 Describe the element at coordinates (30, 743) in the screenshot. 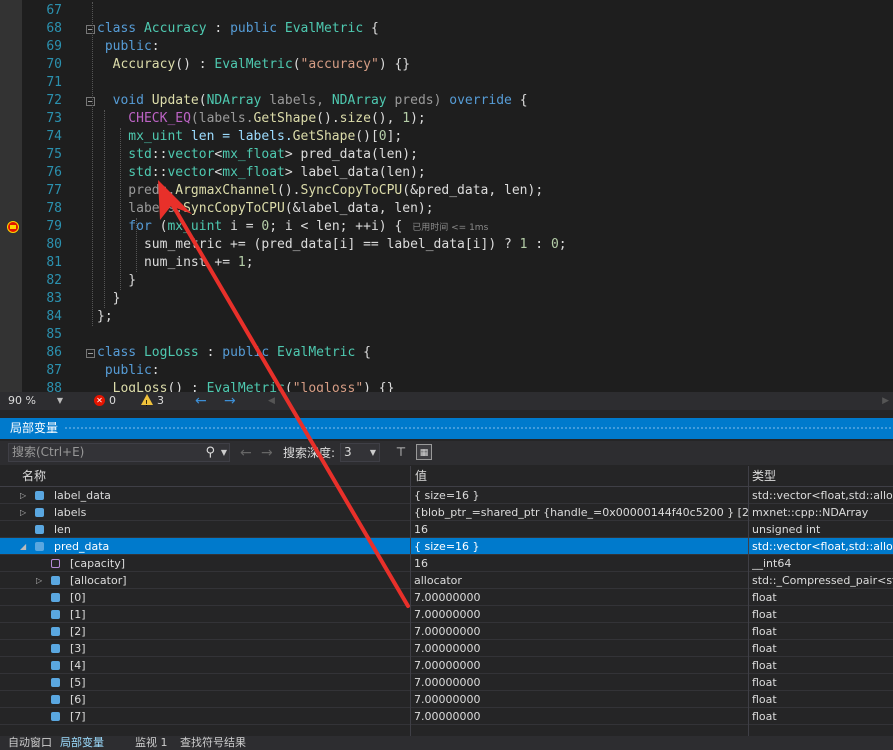

I see `tab-0: 自动窗口` at that location.